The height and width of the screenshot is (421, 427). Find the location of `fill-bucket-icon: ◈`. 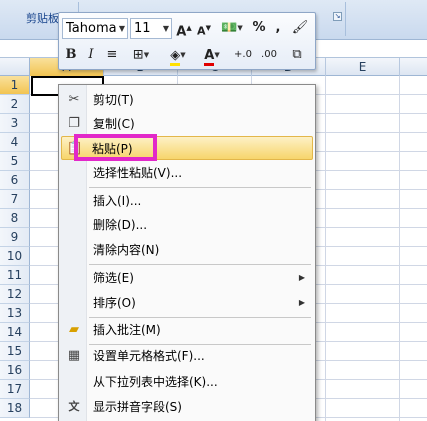

fill-bucket-icon: ◈ is located at coordinates (175, 56).